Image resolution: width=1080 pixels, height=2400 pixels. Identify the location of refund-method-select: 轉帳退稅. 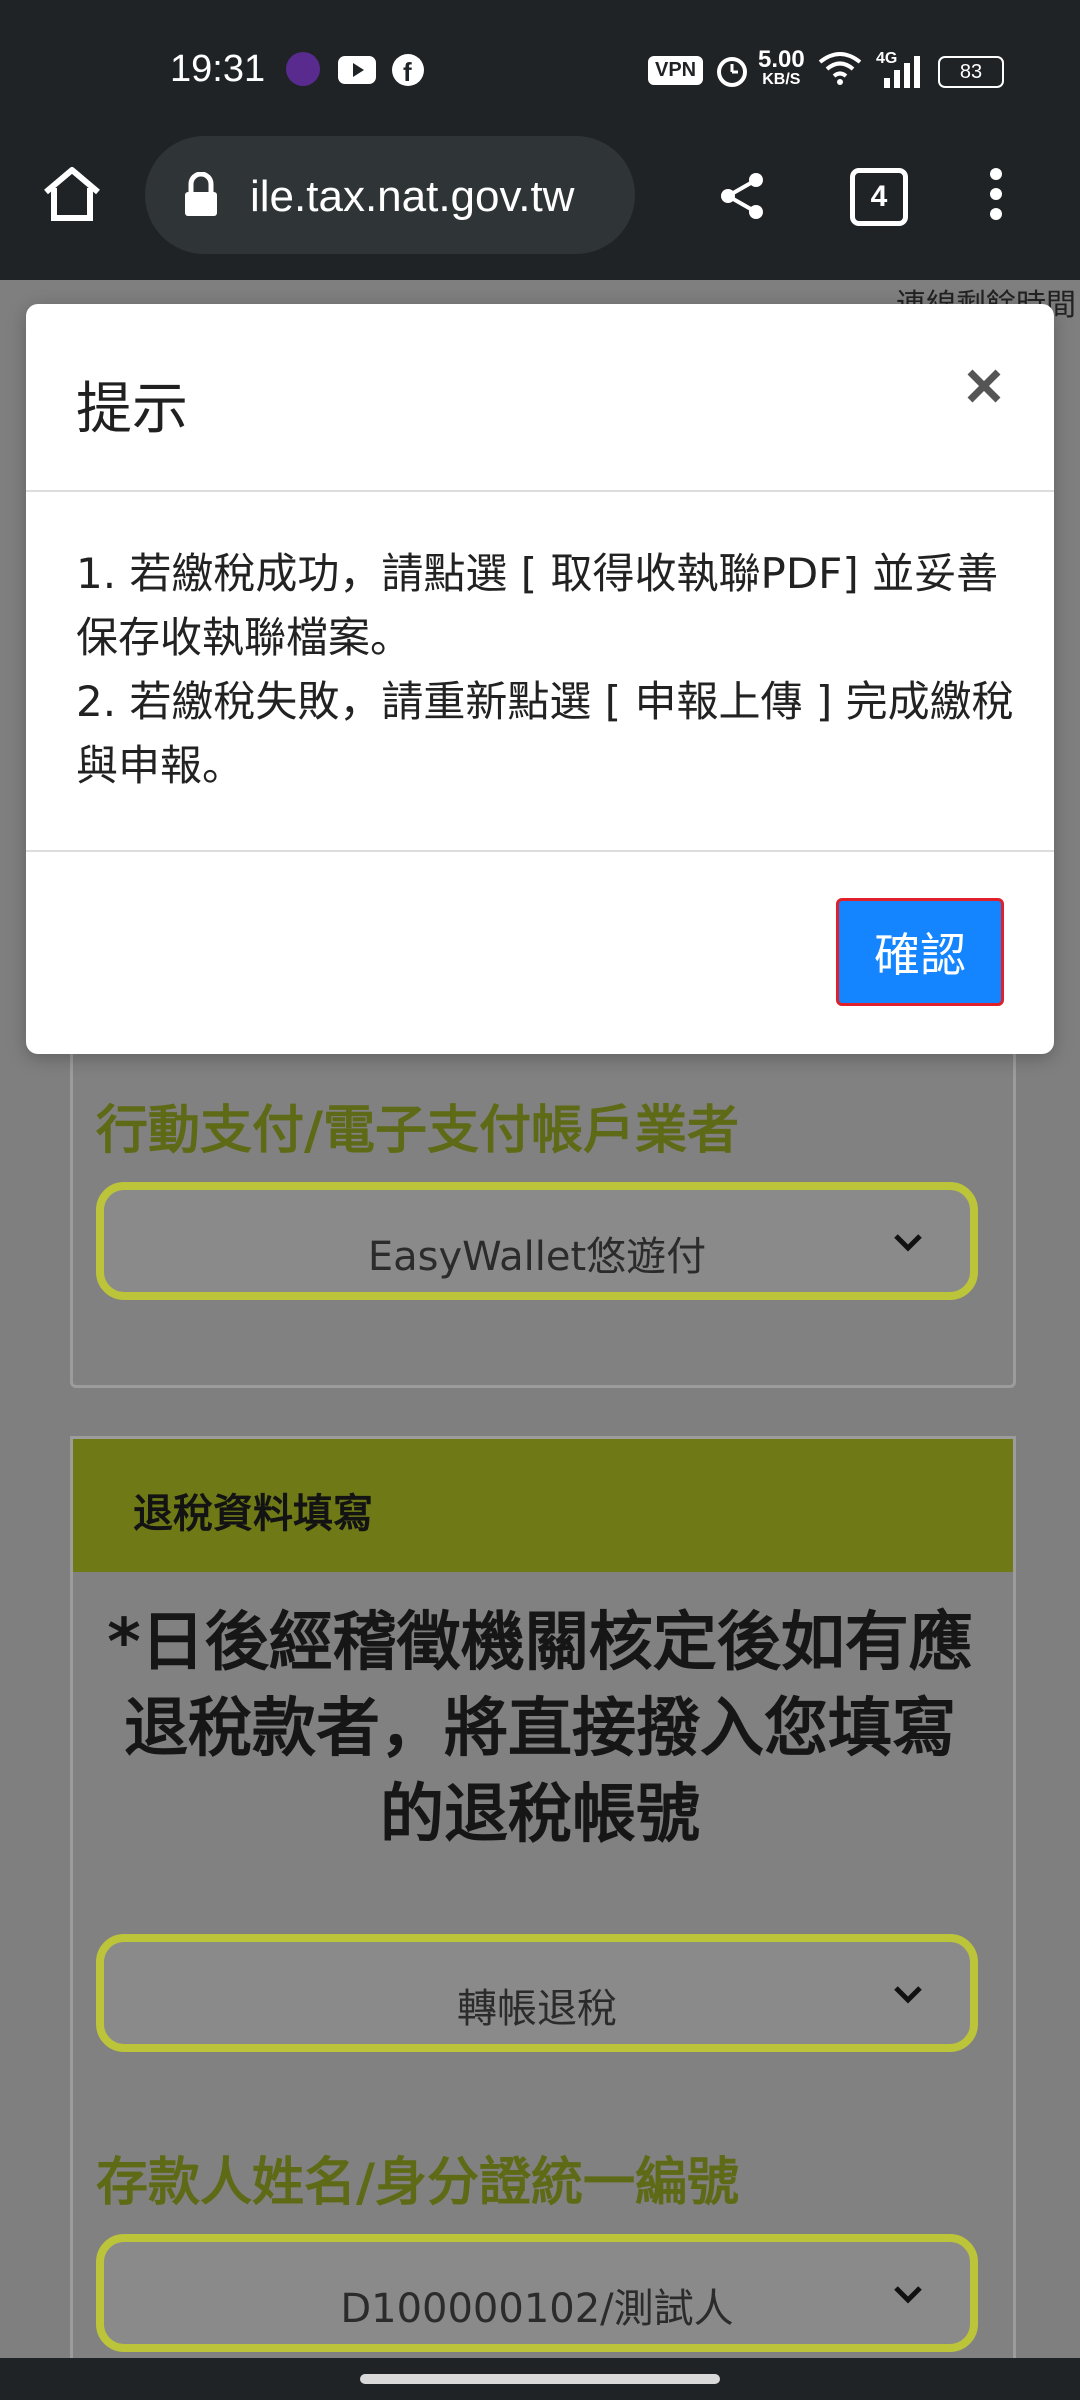
(537, 1993).